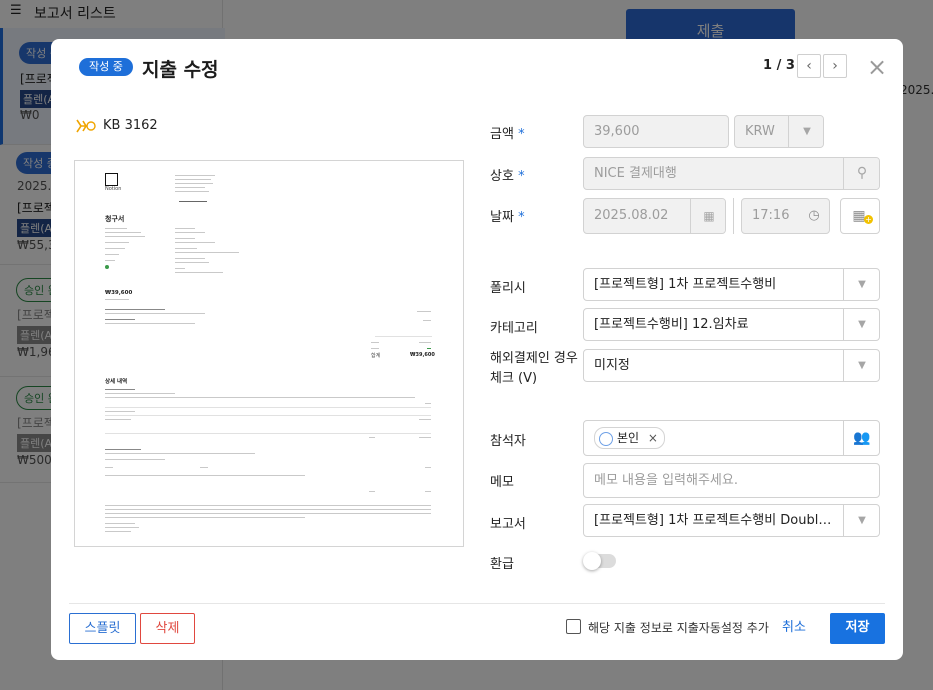 This screenshot has width=933, height=690. I want to click on amount-input: 39,600, so click(656, 131).